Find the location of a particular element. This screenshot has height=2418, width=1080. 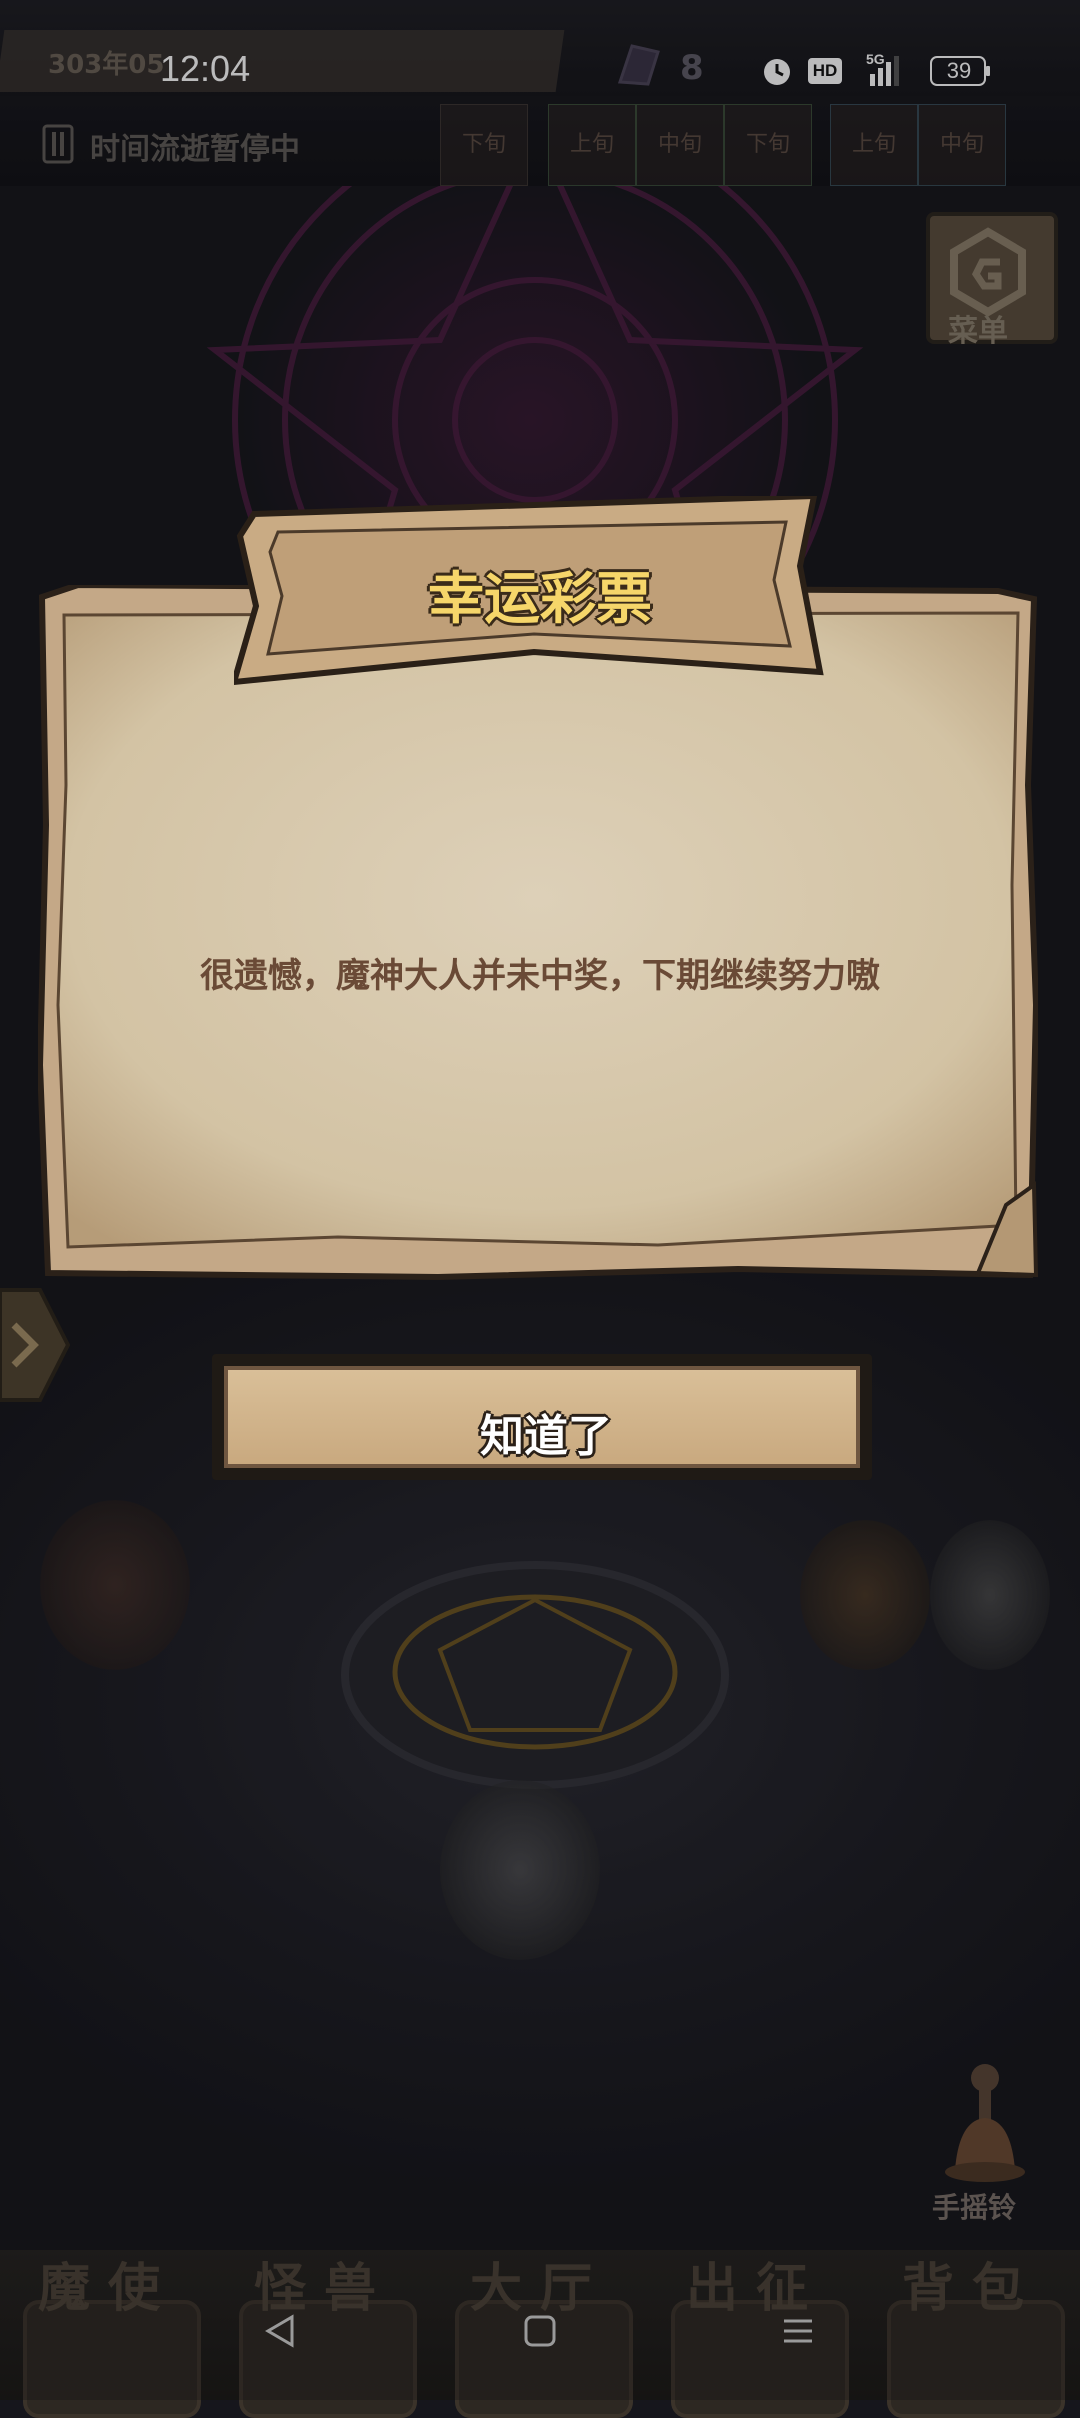

expand-arrow-icon is located at coordinates (35, 1345).